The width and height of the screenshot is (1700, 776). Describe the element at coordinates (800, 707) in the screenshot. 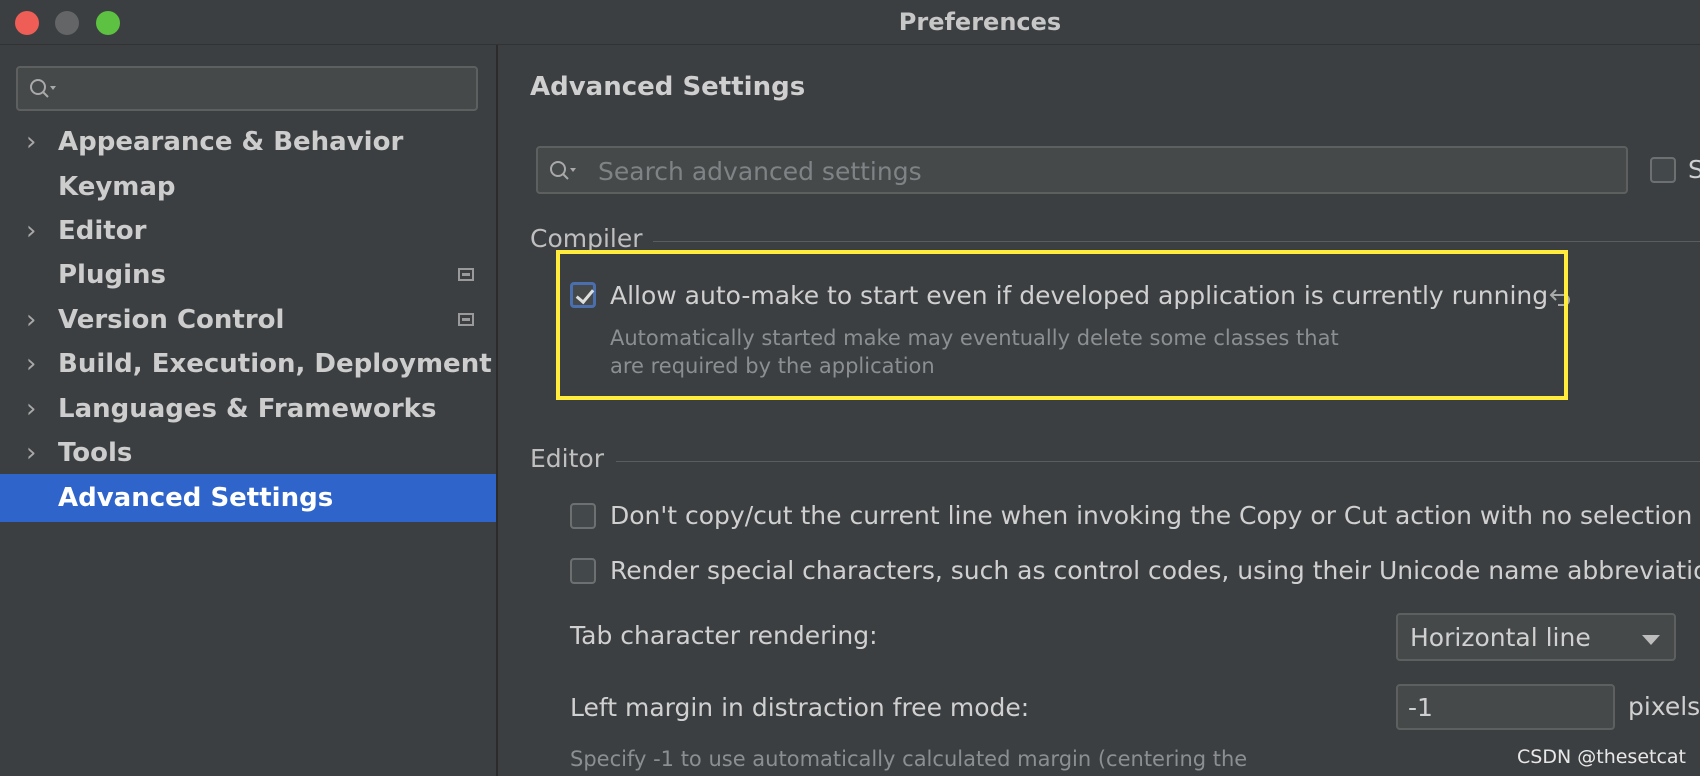

I see `left-margin-label: Left margin in distraction free mode:` at that location.